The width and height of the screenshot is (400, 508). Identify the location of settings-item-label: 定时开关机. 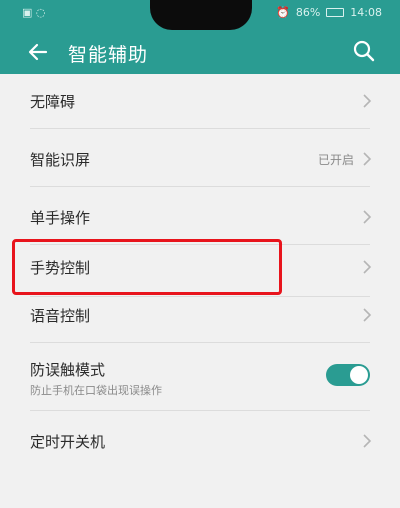
(68, 442).